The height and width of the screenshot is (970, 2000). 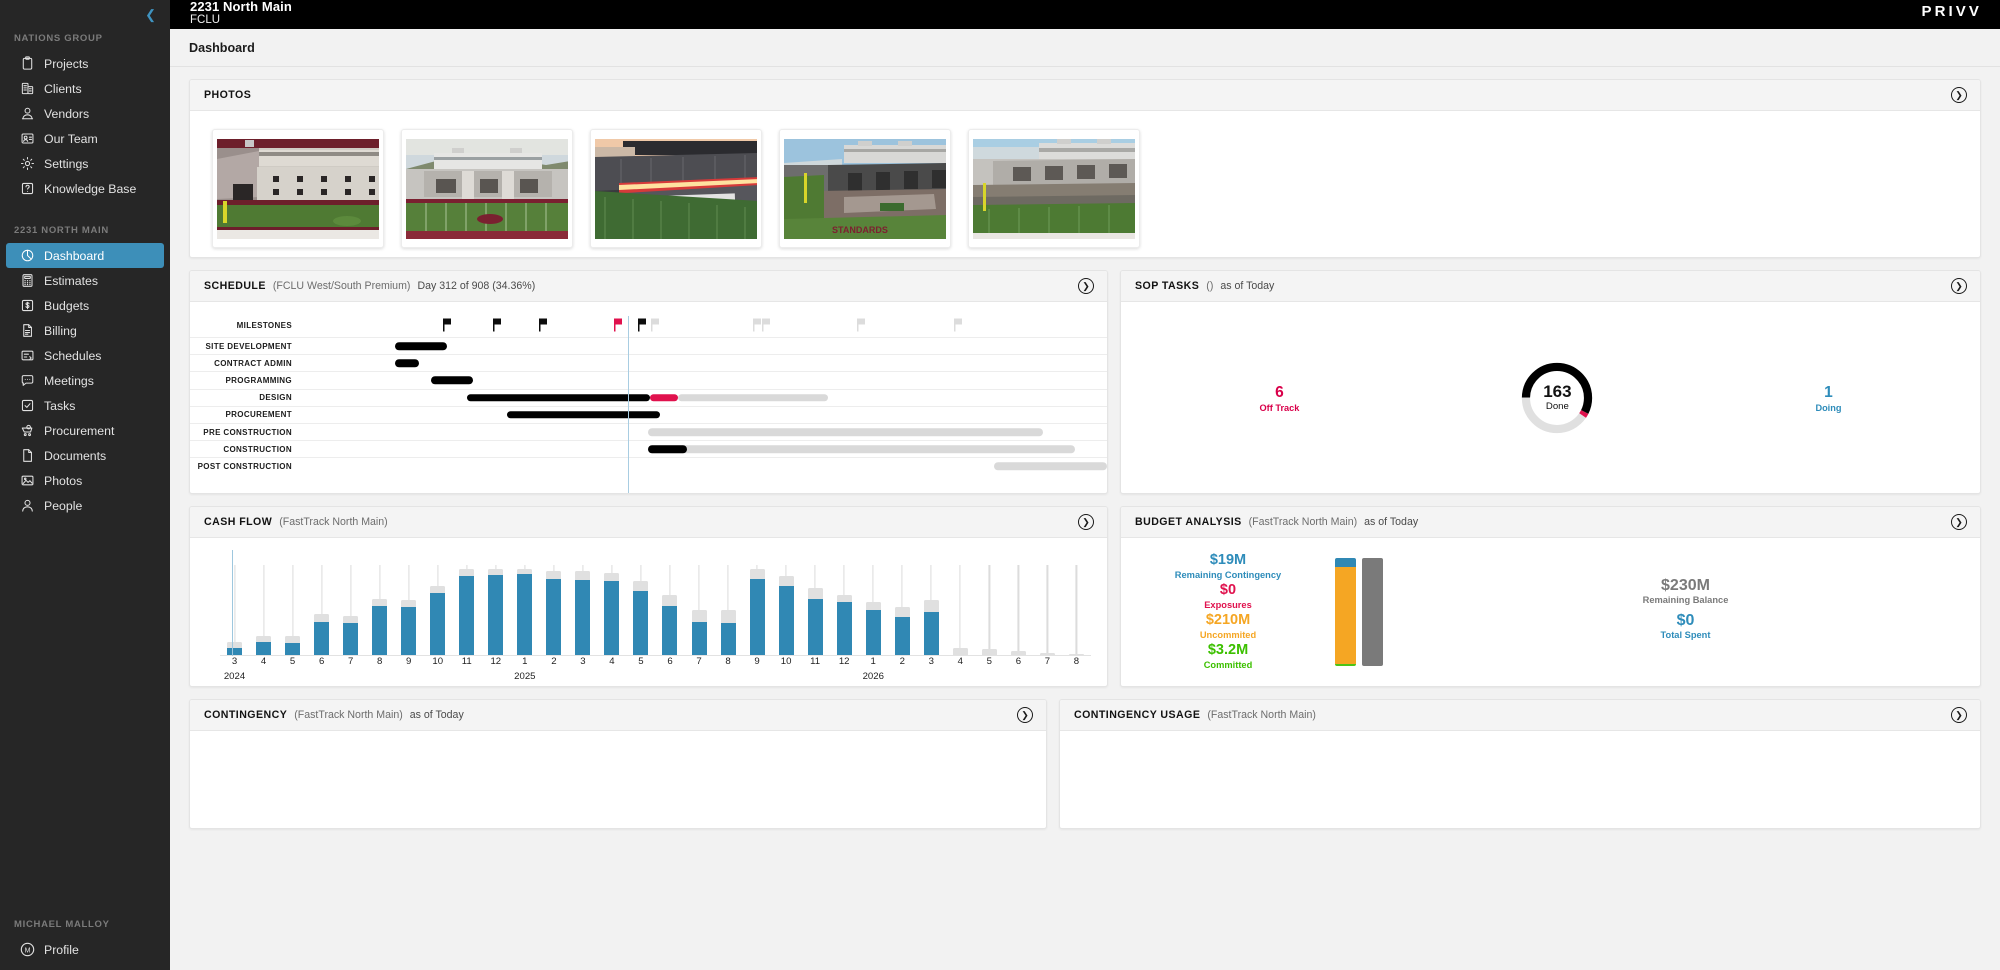 I want to click on photo-thumbnail: STANDARDS, so click(x=865, y=188).